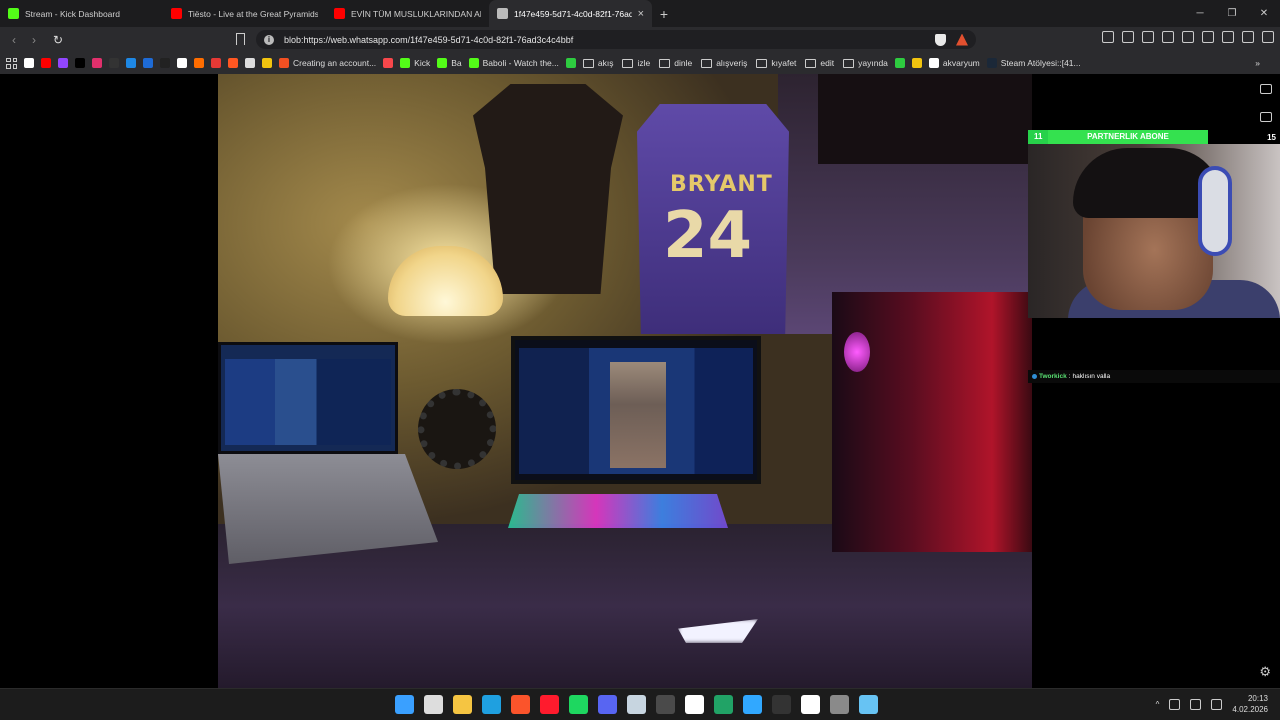 Image resolution: width=1280 pixels, height=720 pixels. I want to click on sub-goal-label: PARTNERLIK ABONE, so click(1128, 137).